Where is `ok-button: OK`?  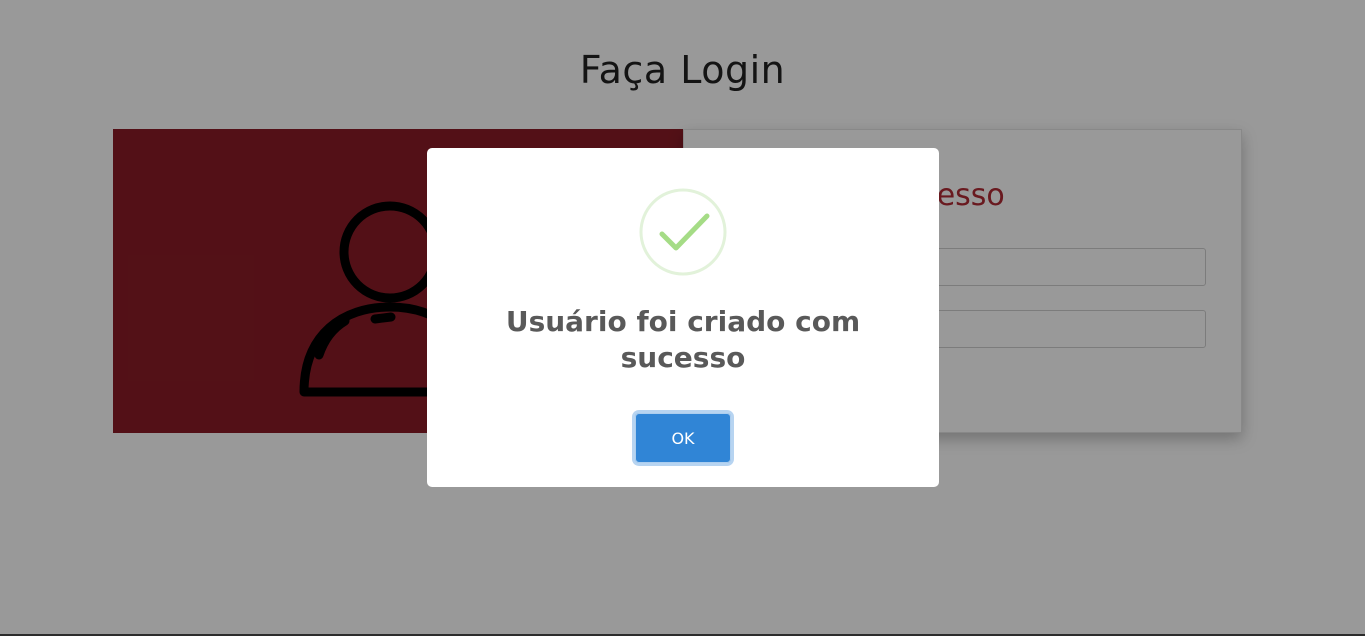
ok-button: OK is located at coordinates (683, 438).